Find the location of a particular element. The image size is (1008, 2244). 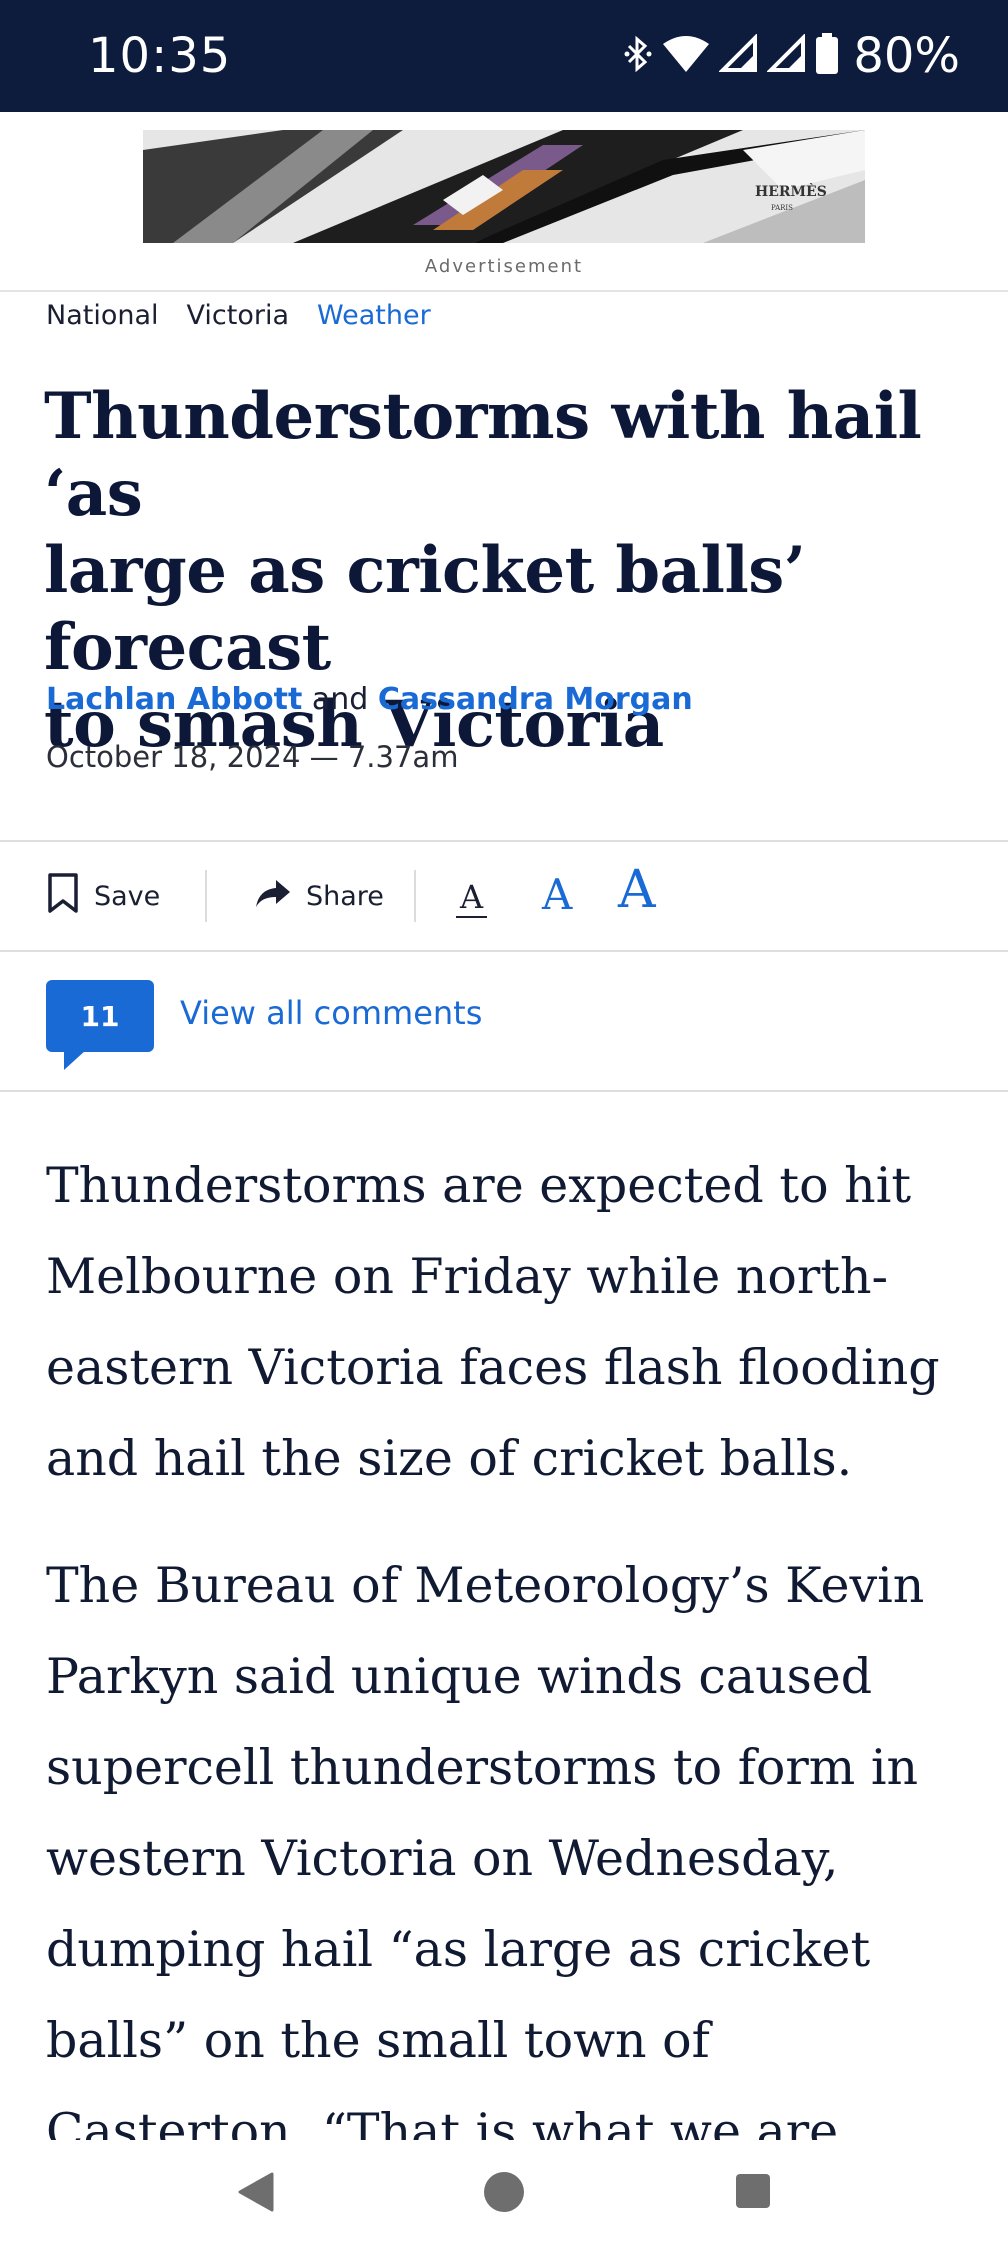

system-nav-bar is located at coordinates (504, 2192).